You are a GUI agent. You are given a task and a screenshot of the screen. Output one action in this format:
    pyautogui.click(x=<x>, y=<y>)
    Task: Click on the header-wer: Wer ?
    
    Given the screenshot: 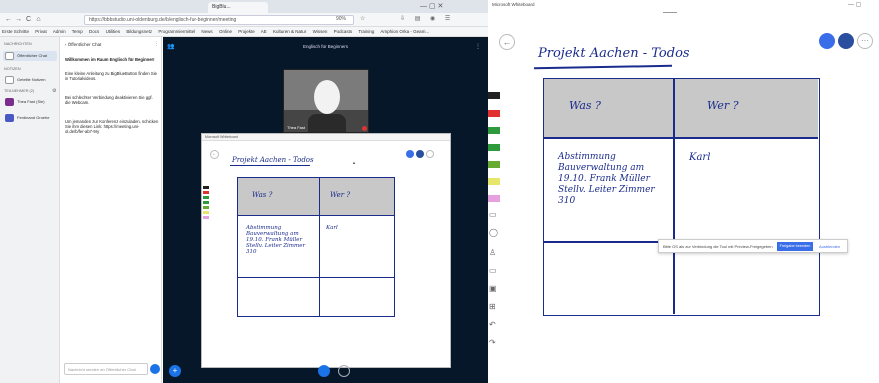 What is the action you would take?
    pyautogui.click(x=723, y=105)
    